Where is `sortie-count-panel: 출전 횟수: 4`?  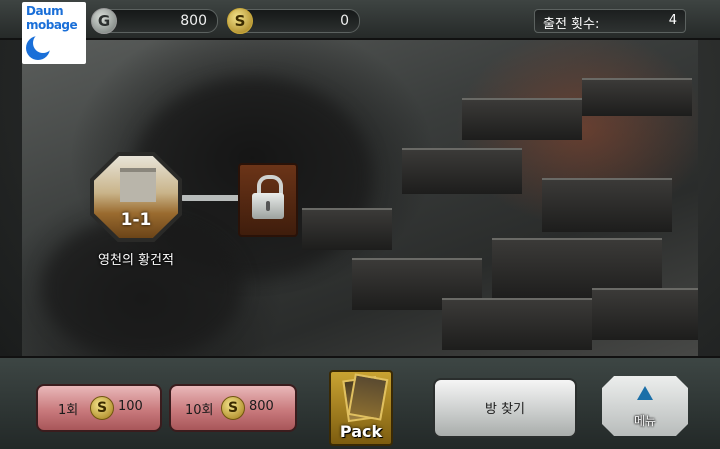
sortie-count-panel: 출전 횟수: 4 is located at coordinates (610, 21).